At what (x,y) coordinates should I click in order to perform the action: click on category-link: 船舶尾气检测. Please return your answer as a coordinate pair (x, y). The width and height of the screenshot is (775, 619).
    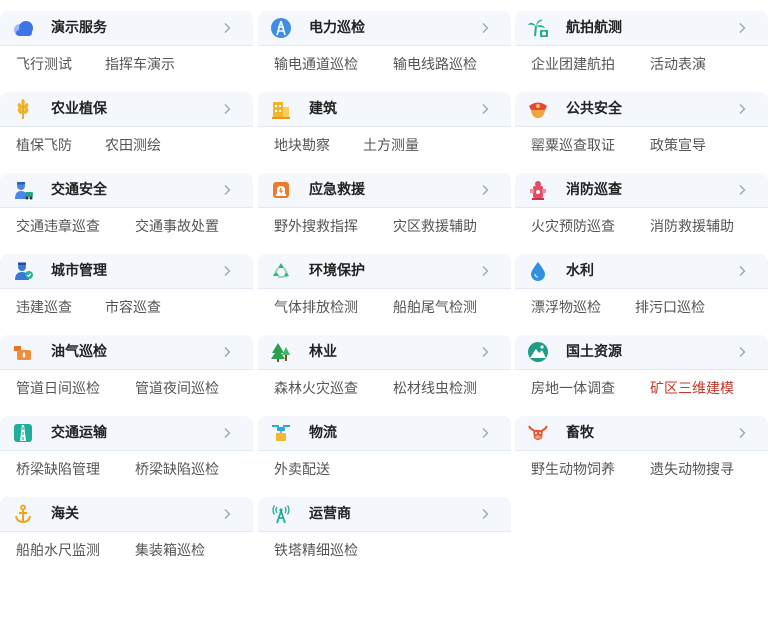
    Looking at the image, I should click on (435, 308).